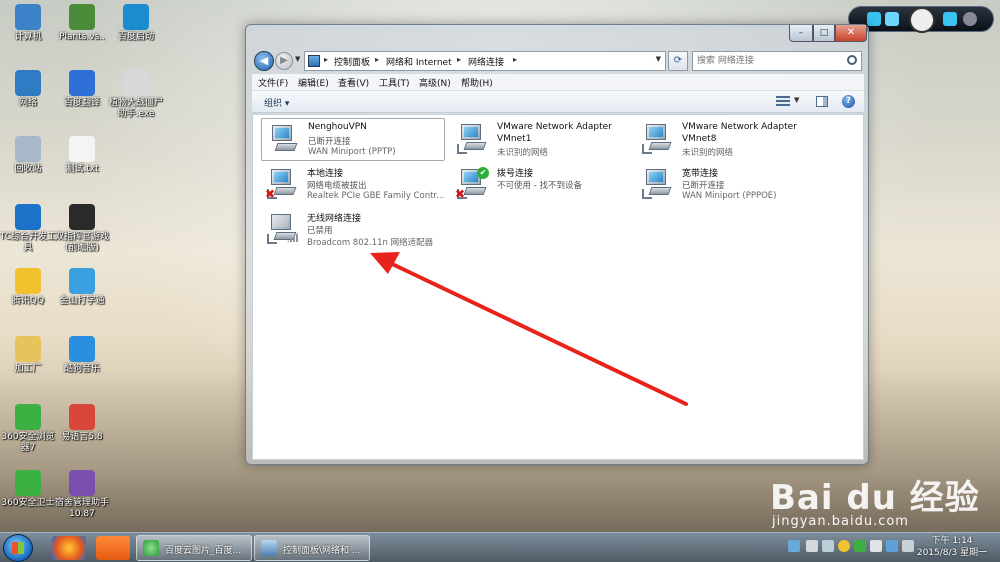 This screenshot has height=562, width=1000. Describe the element at coordinates (419, 61) in the screenshot. I see `breadcrumb-network-internet: 网络和 Internet` at that location.